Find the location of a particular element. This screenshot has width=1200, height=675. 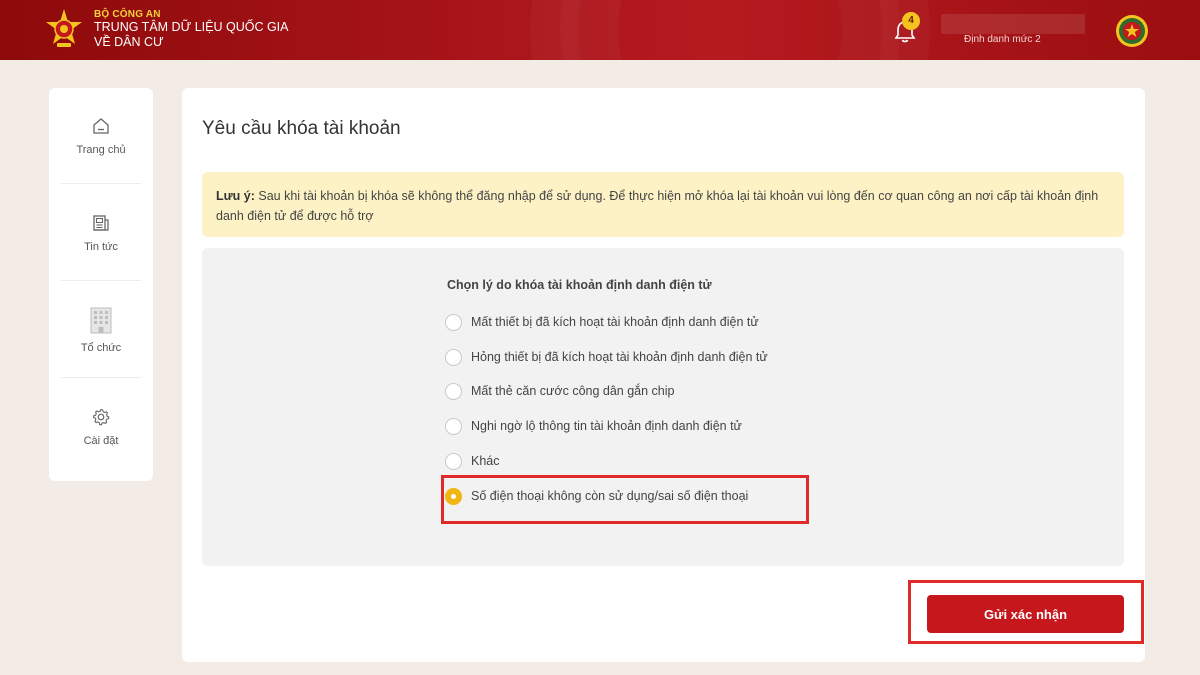

reason-option-lost-id-card: Mất thẻ căn cước công dân gắn chip is located at coordinates (560, 391).